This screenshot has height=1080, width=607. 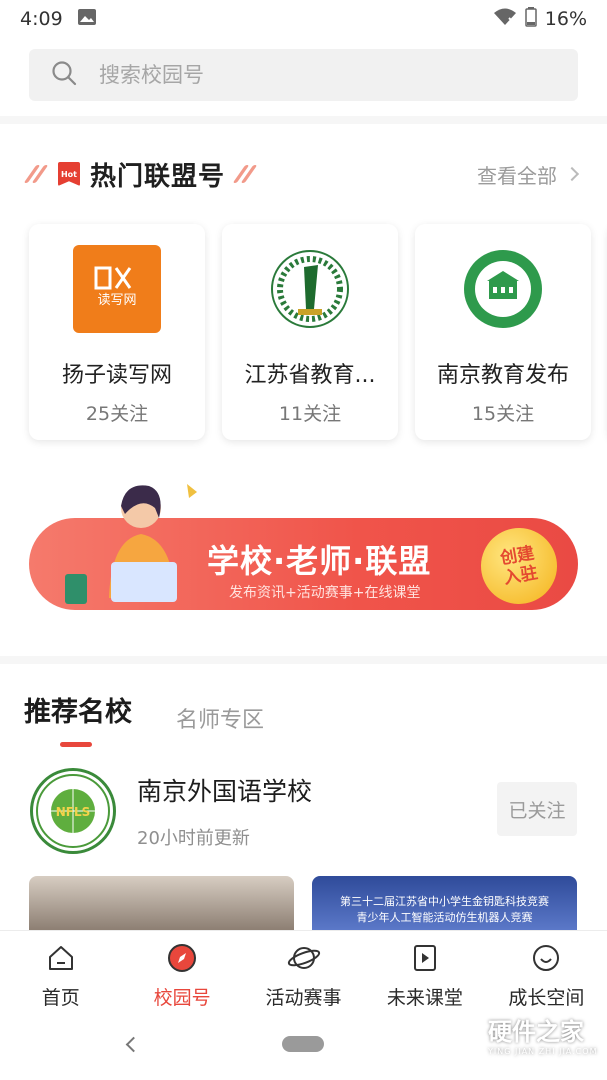 What do you see at coordinates (133, 1044) in the screenshot?
I see `back-icon` at bounding box center [133, 1044].